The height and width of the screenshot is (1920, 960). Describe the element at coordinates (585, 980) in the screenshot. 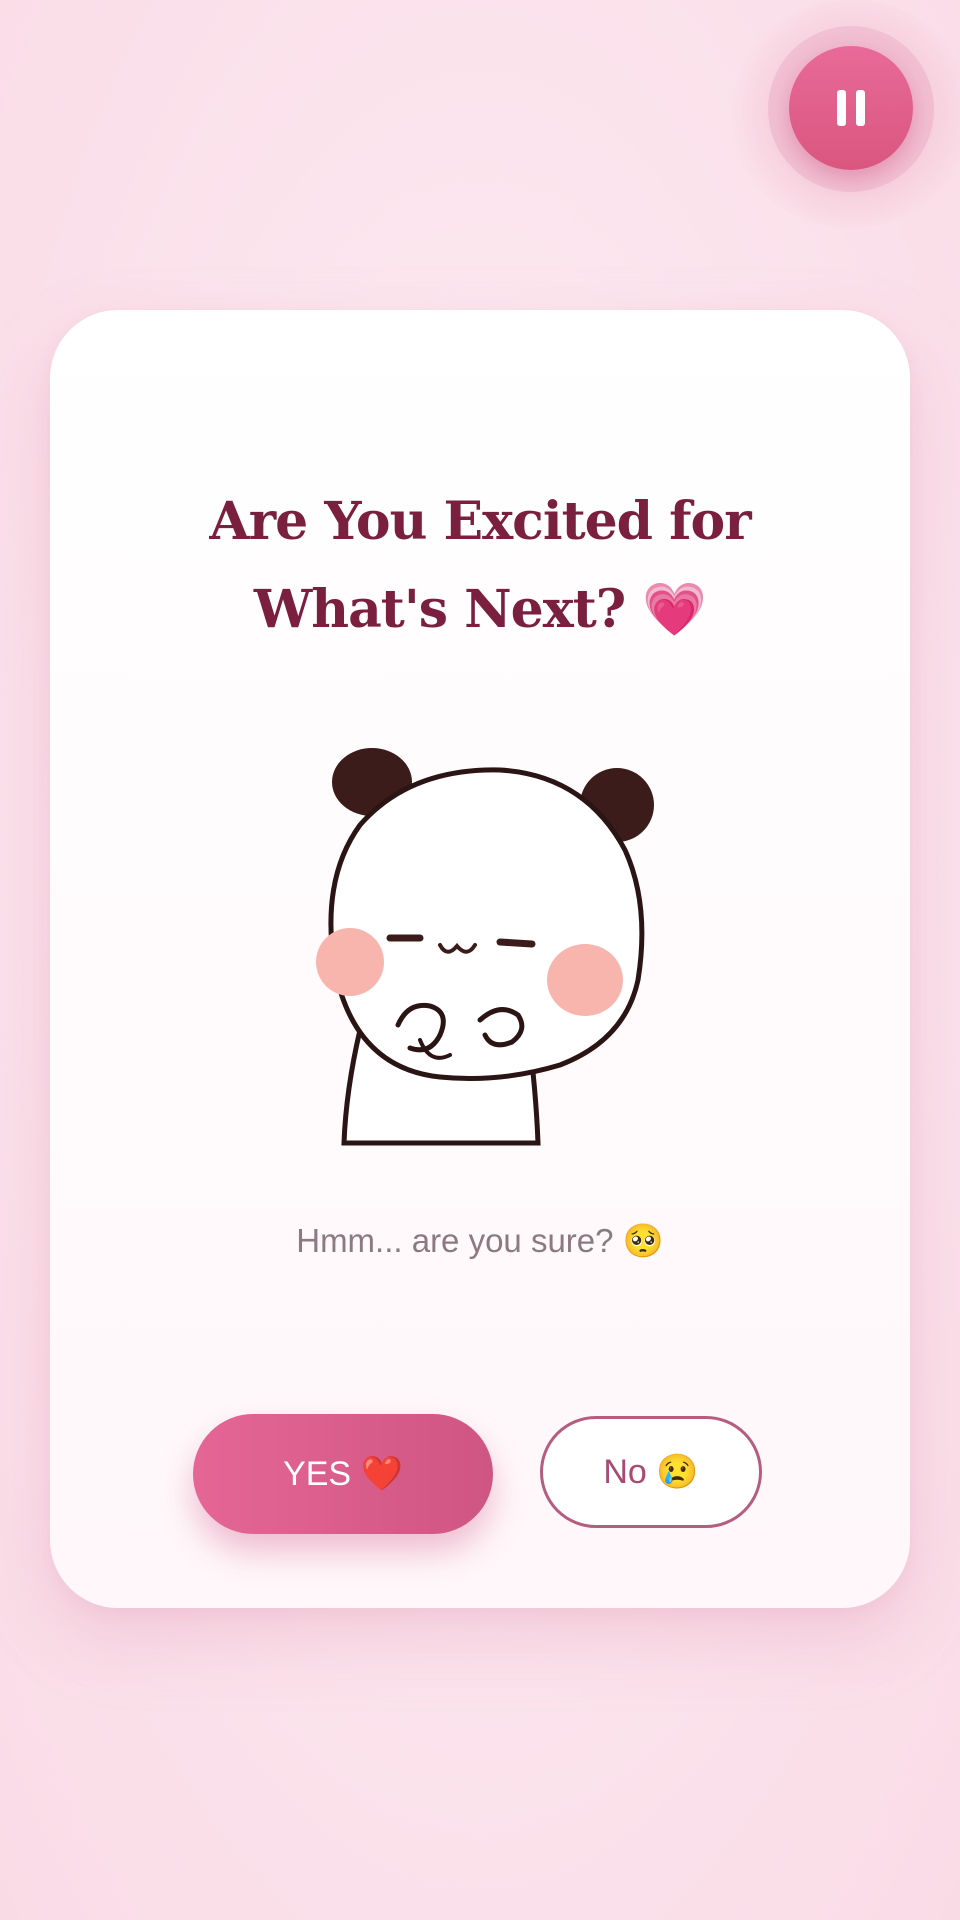

I see `right-cheek` at that location.